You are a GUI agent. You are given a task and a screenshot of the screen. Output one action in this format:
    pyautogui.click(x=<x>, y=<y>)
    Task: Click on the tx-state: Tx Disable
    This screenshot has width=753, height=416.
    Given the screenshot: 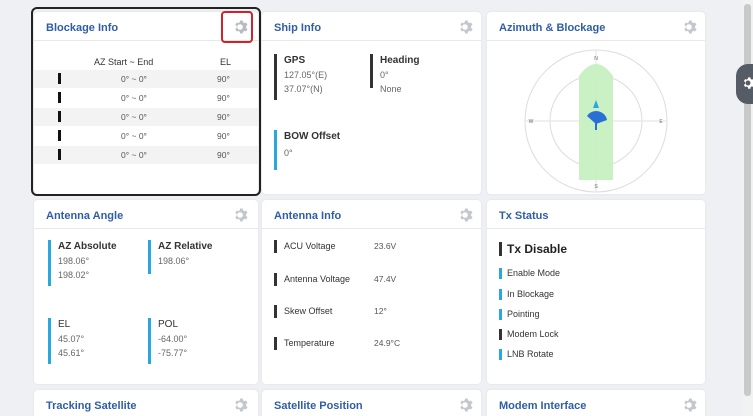 What is the action you would take?
    pyautogui.click(x=559, y=250)
    